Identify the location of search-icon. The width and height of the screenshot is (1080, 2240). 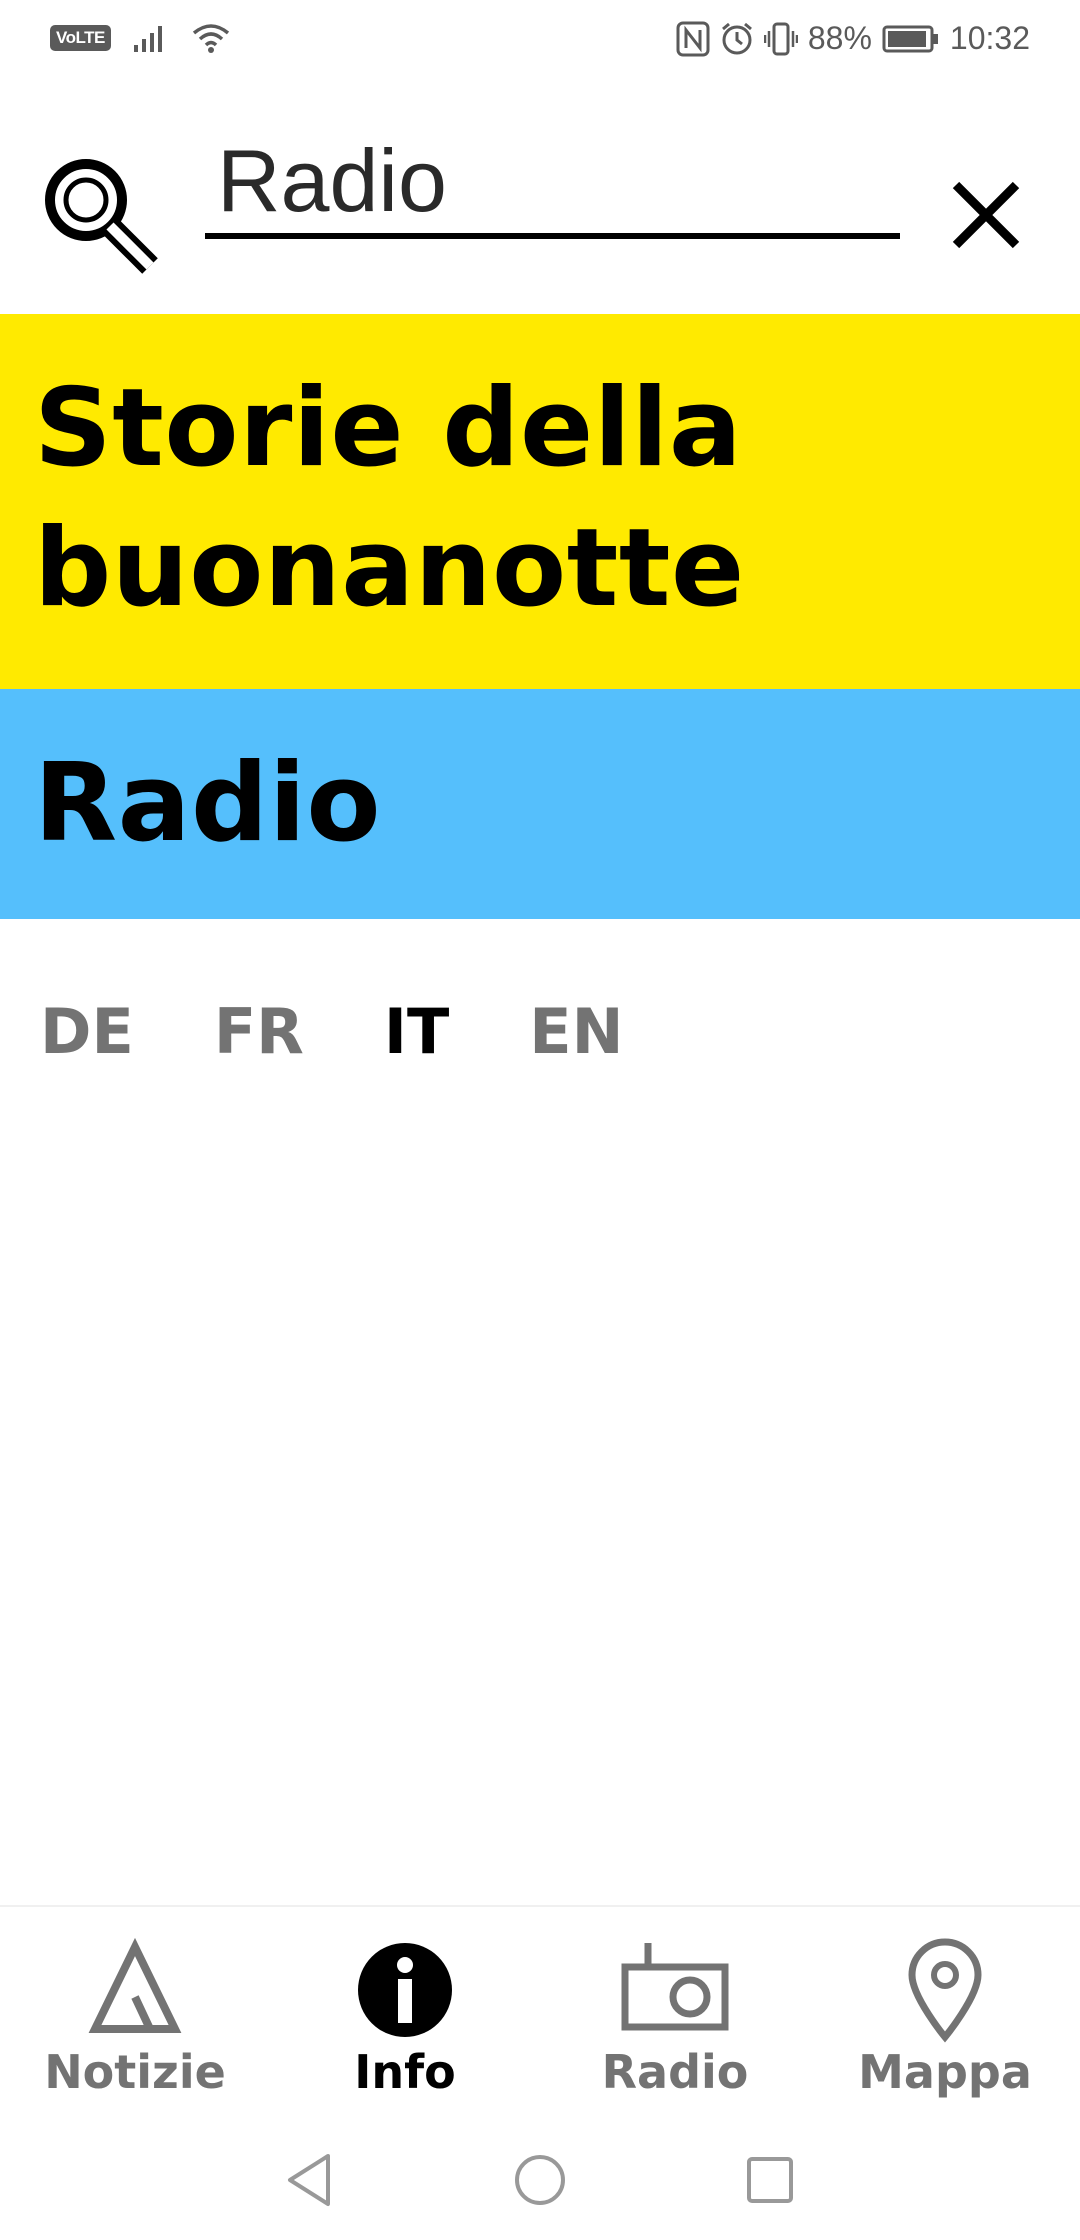
(101, 216).